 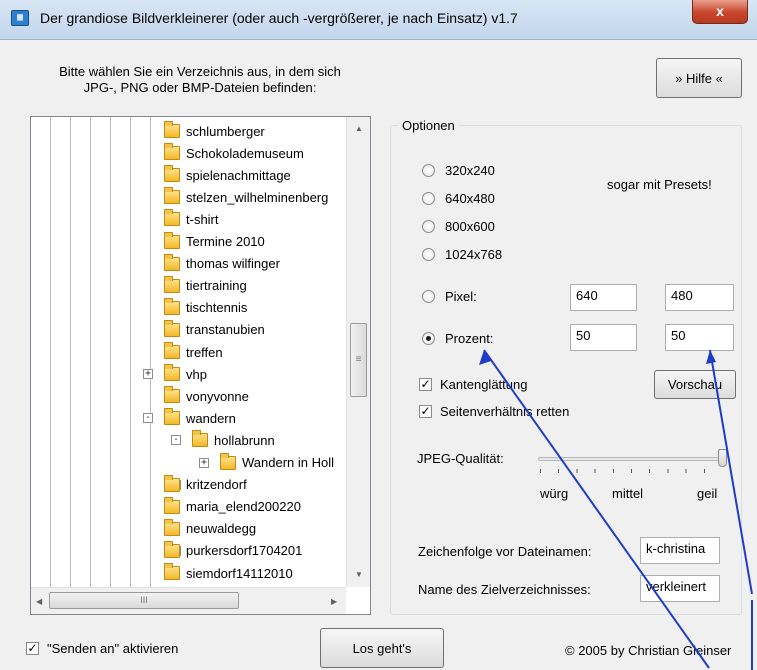 I want to click on tree-item: spielenachmittage, so click(x=227, y=175).